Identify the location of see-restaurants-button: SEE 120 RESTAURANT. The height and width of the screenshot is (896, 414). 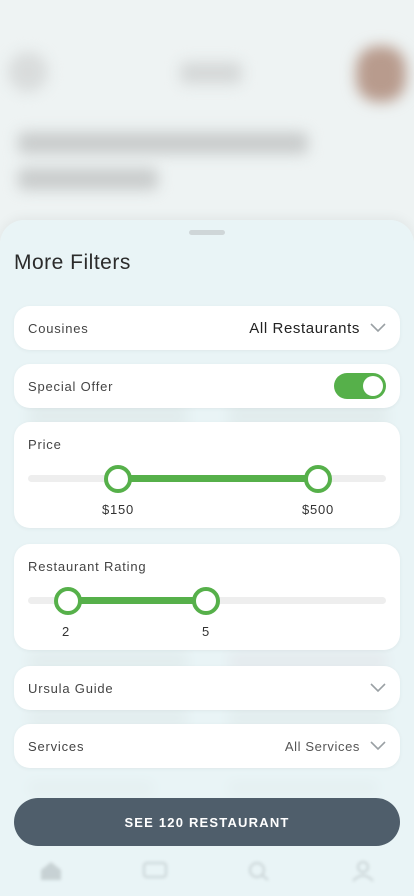
(207, 822).